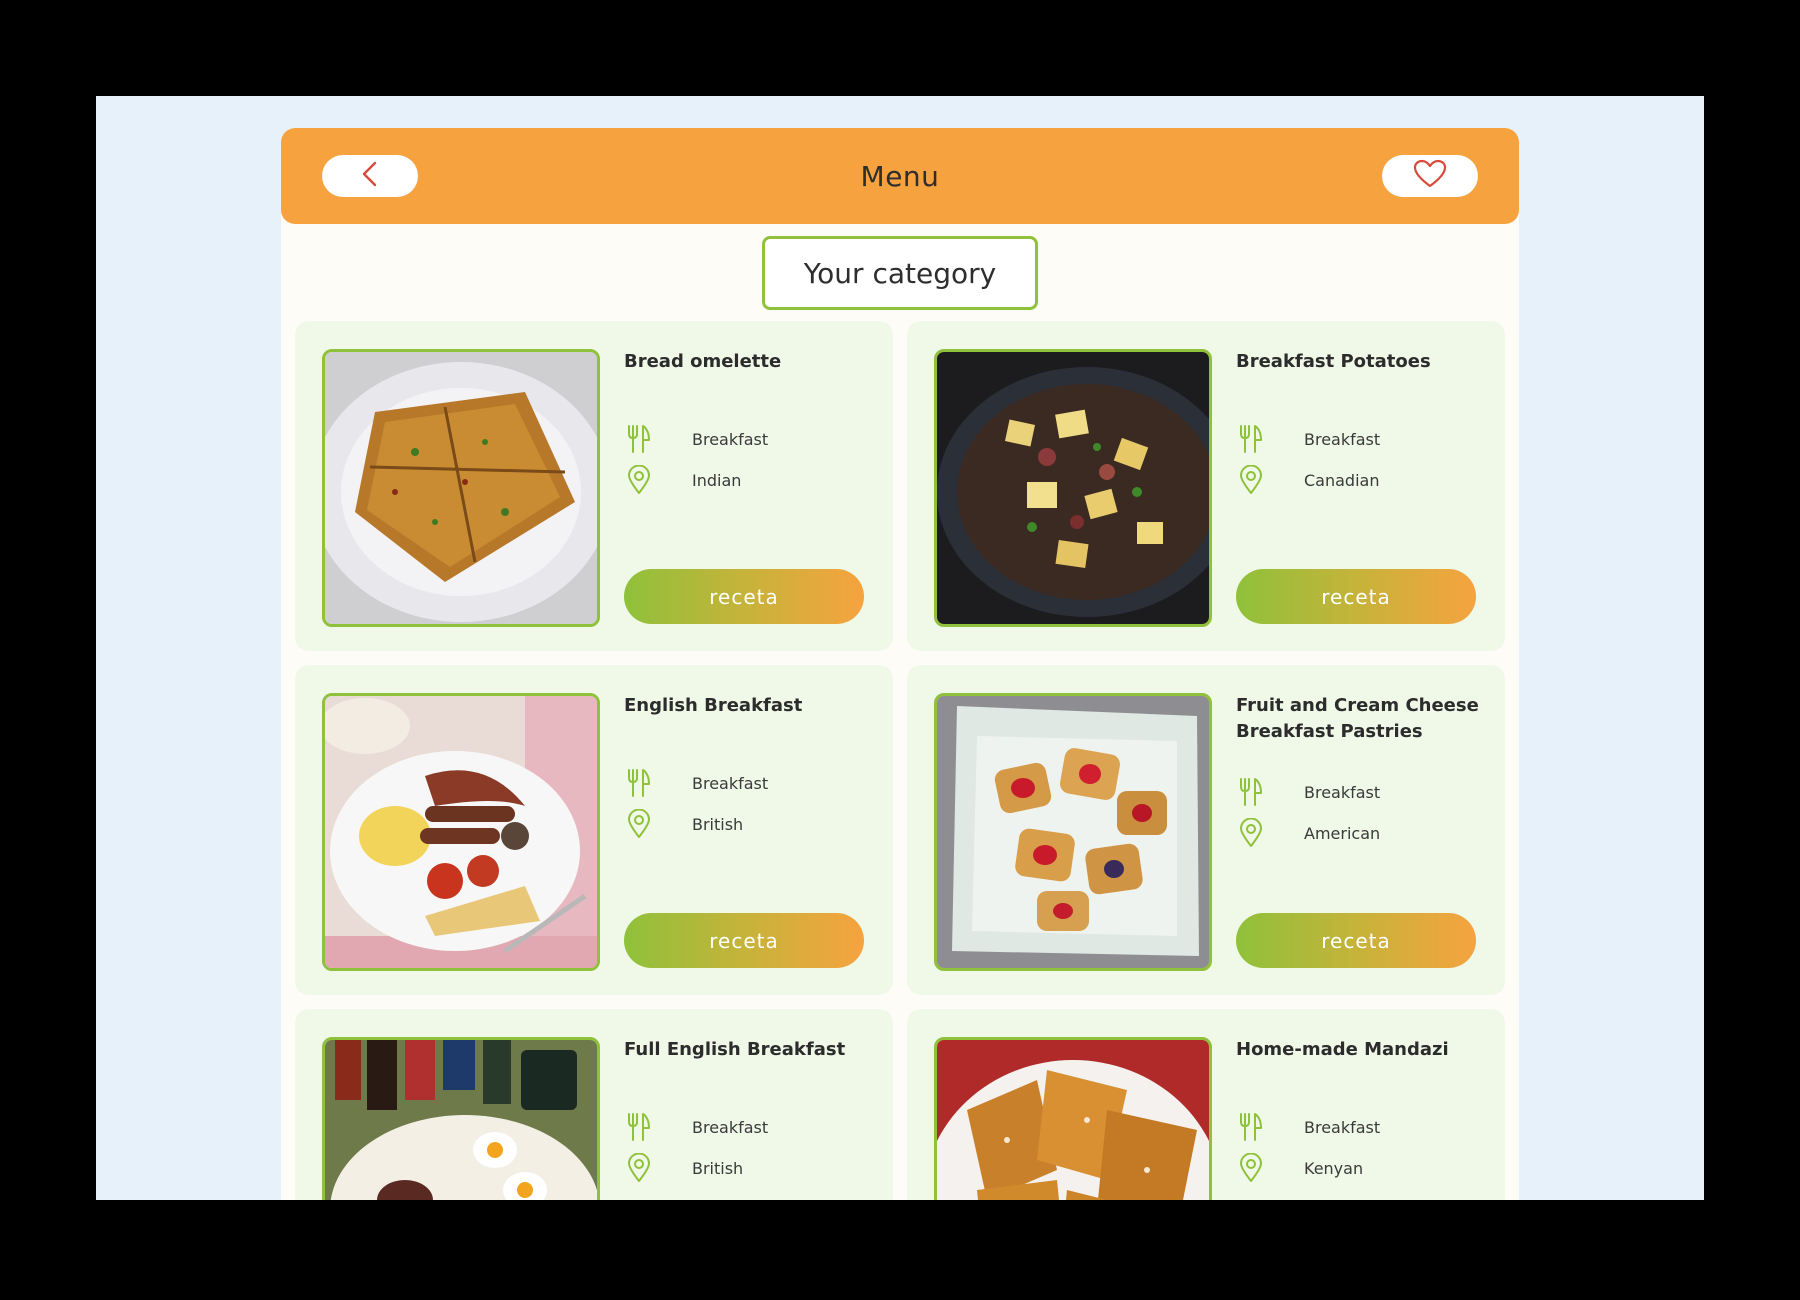  I want to click on header-bar: Menu, so click(900, 176).